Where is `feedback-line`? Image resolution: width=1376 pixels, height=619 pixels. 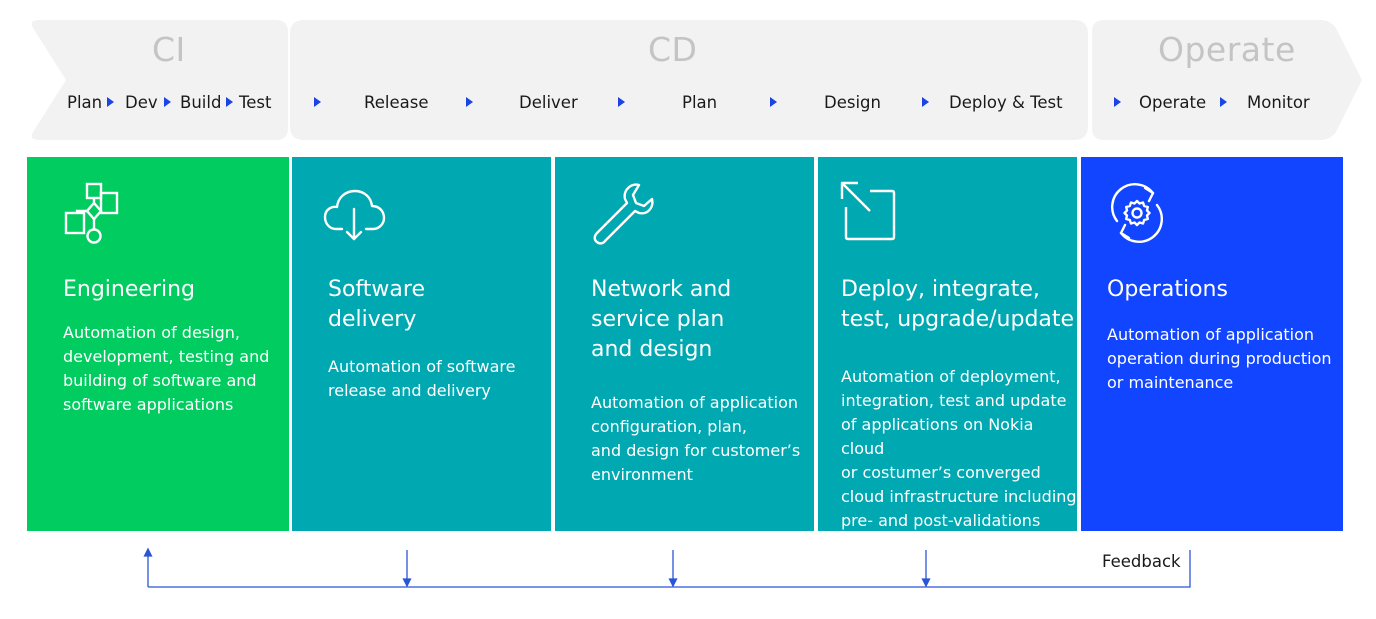 feedback-line is located at coordinates (669, 569).